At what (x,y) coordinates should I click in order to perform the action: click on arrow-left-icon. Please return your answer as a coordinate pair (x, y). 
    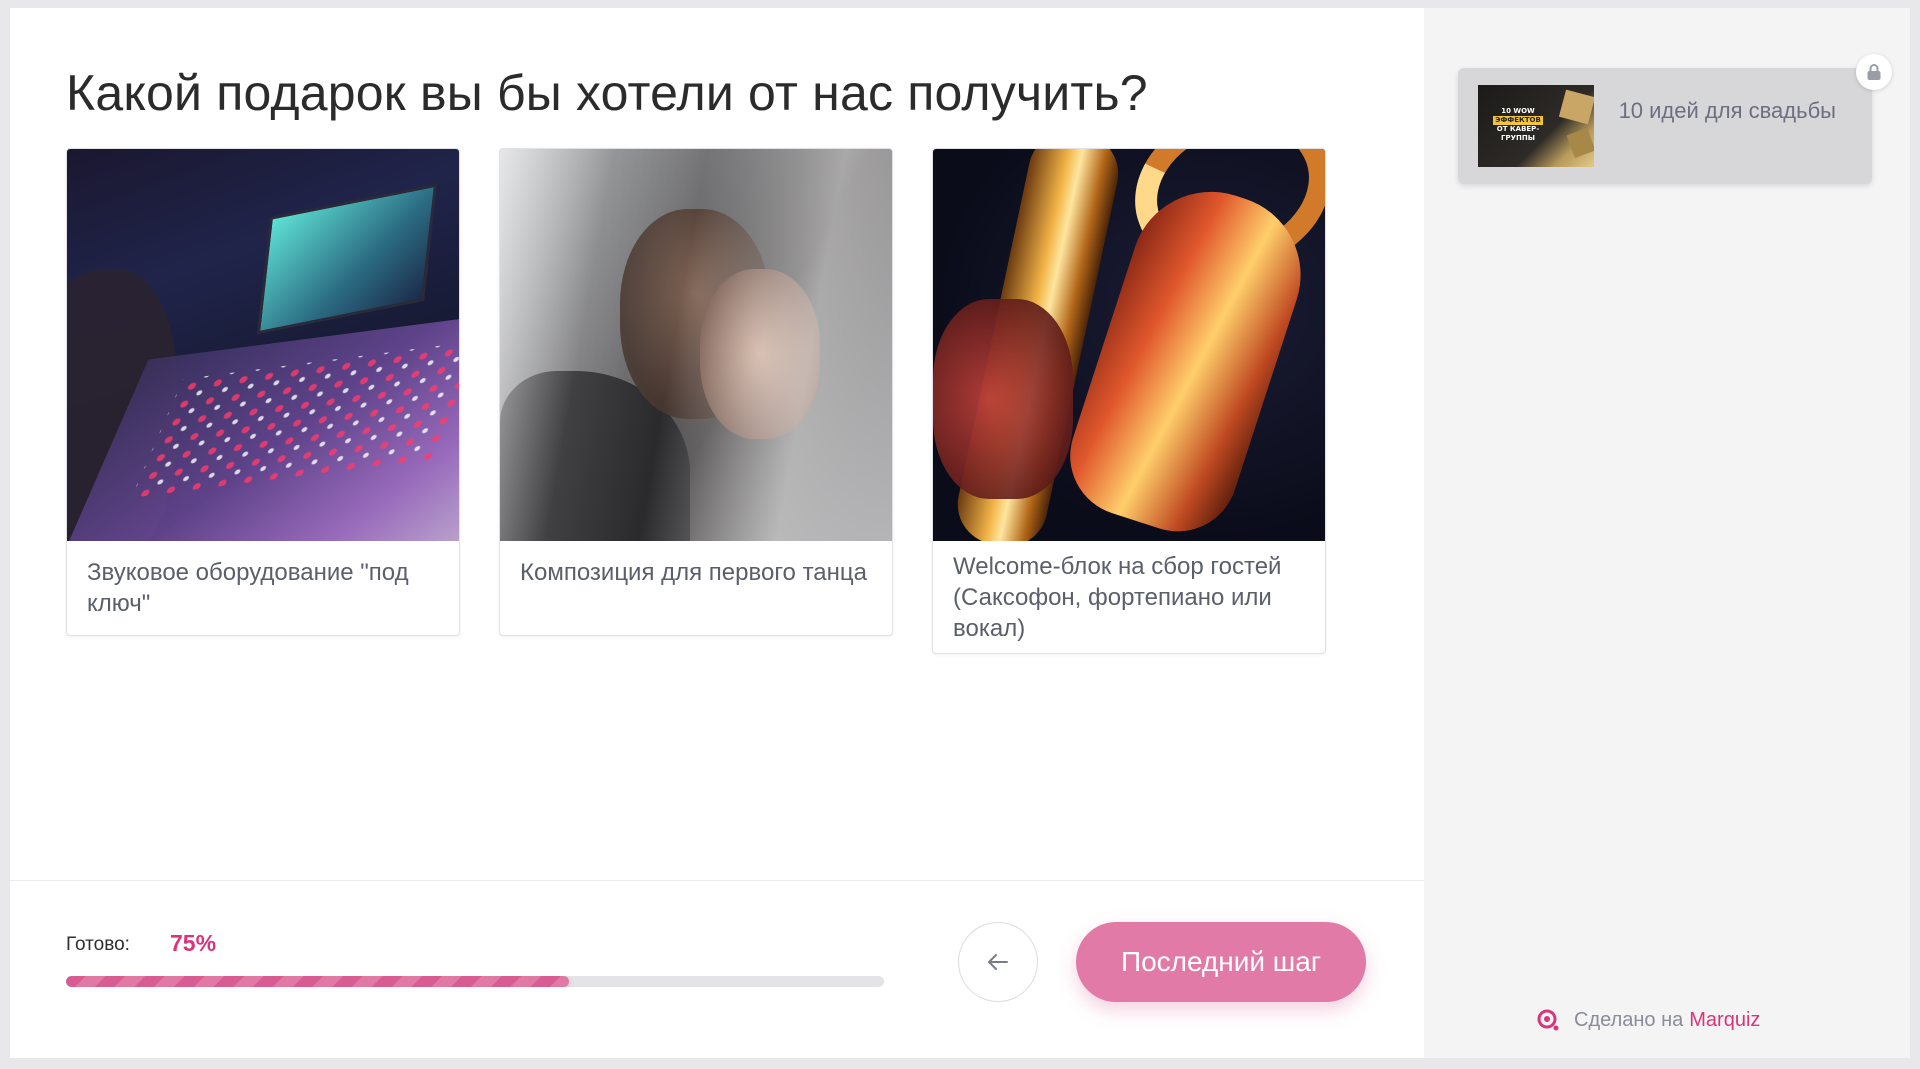
    Looking at the image, I should click on (998, 962).